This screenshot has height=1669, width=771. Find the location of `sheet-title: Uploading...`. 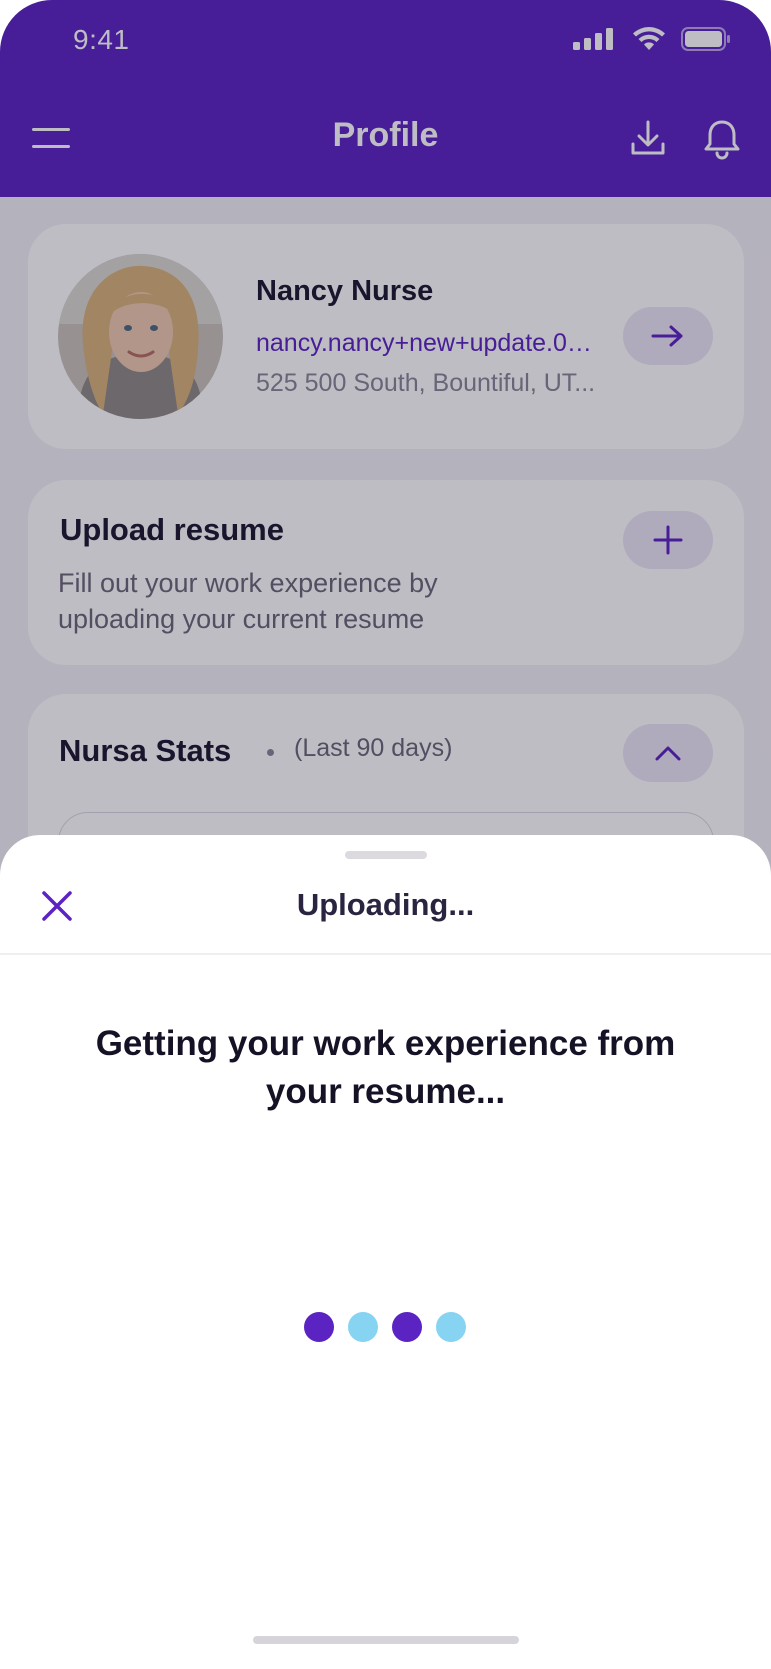

sheet-title: Uploading... is located at coordinates (385, 904).